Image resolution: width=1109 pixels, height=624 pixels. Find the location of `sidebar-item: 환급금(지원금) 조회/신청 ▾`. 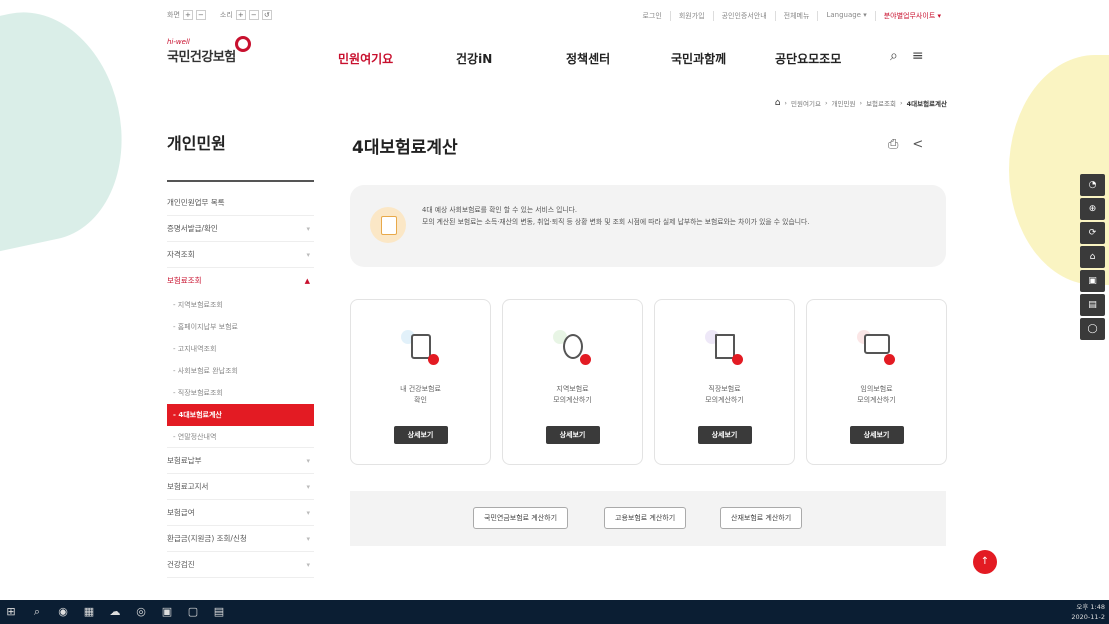

sidebar-item: 환급금(지원금) 조회/신청 ▾ is located at coordinates (240, 539).